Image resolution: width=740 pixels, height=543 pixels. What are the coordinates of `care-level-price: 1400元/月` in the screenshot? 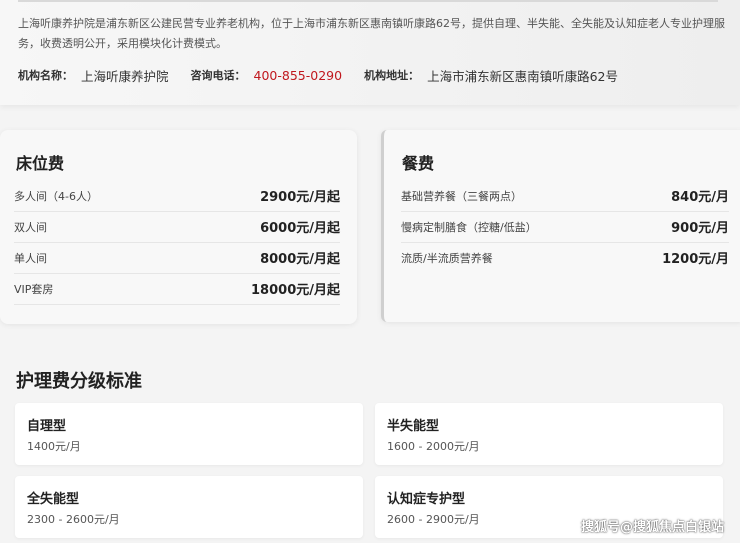 It's located at (54, 446).